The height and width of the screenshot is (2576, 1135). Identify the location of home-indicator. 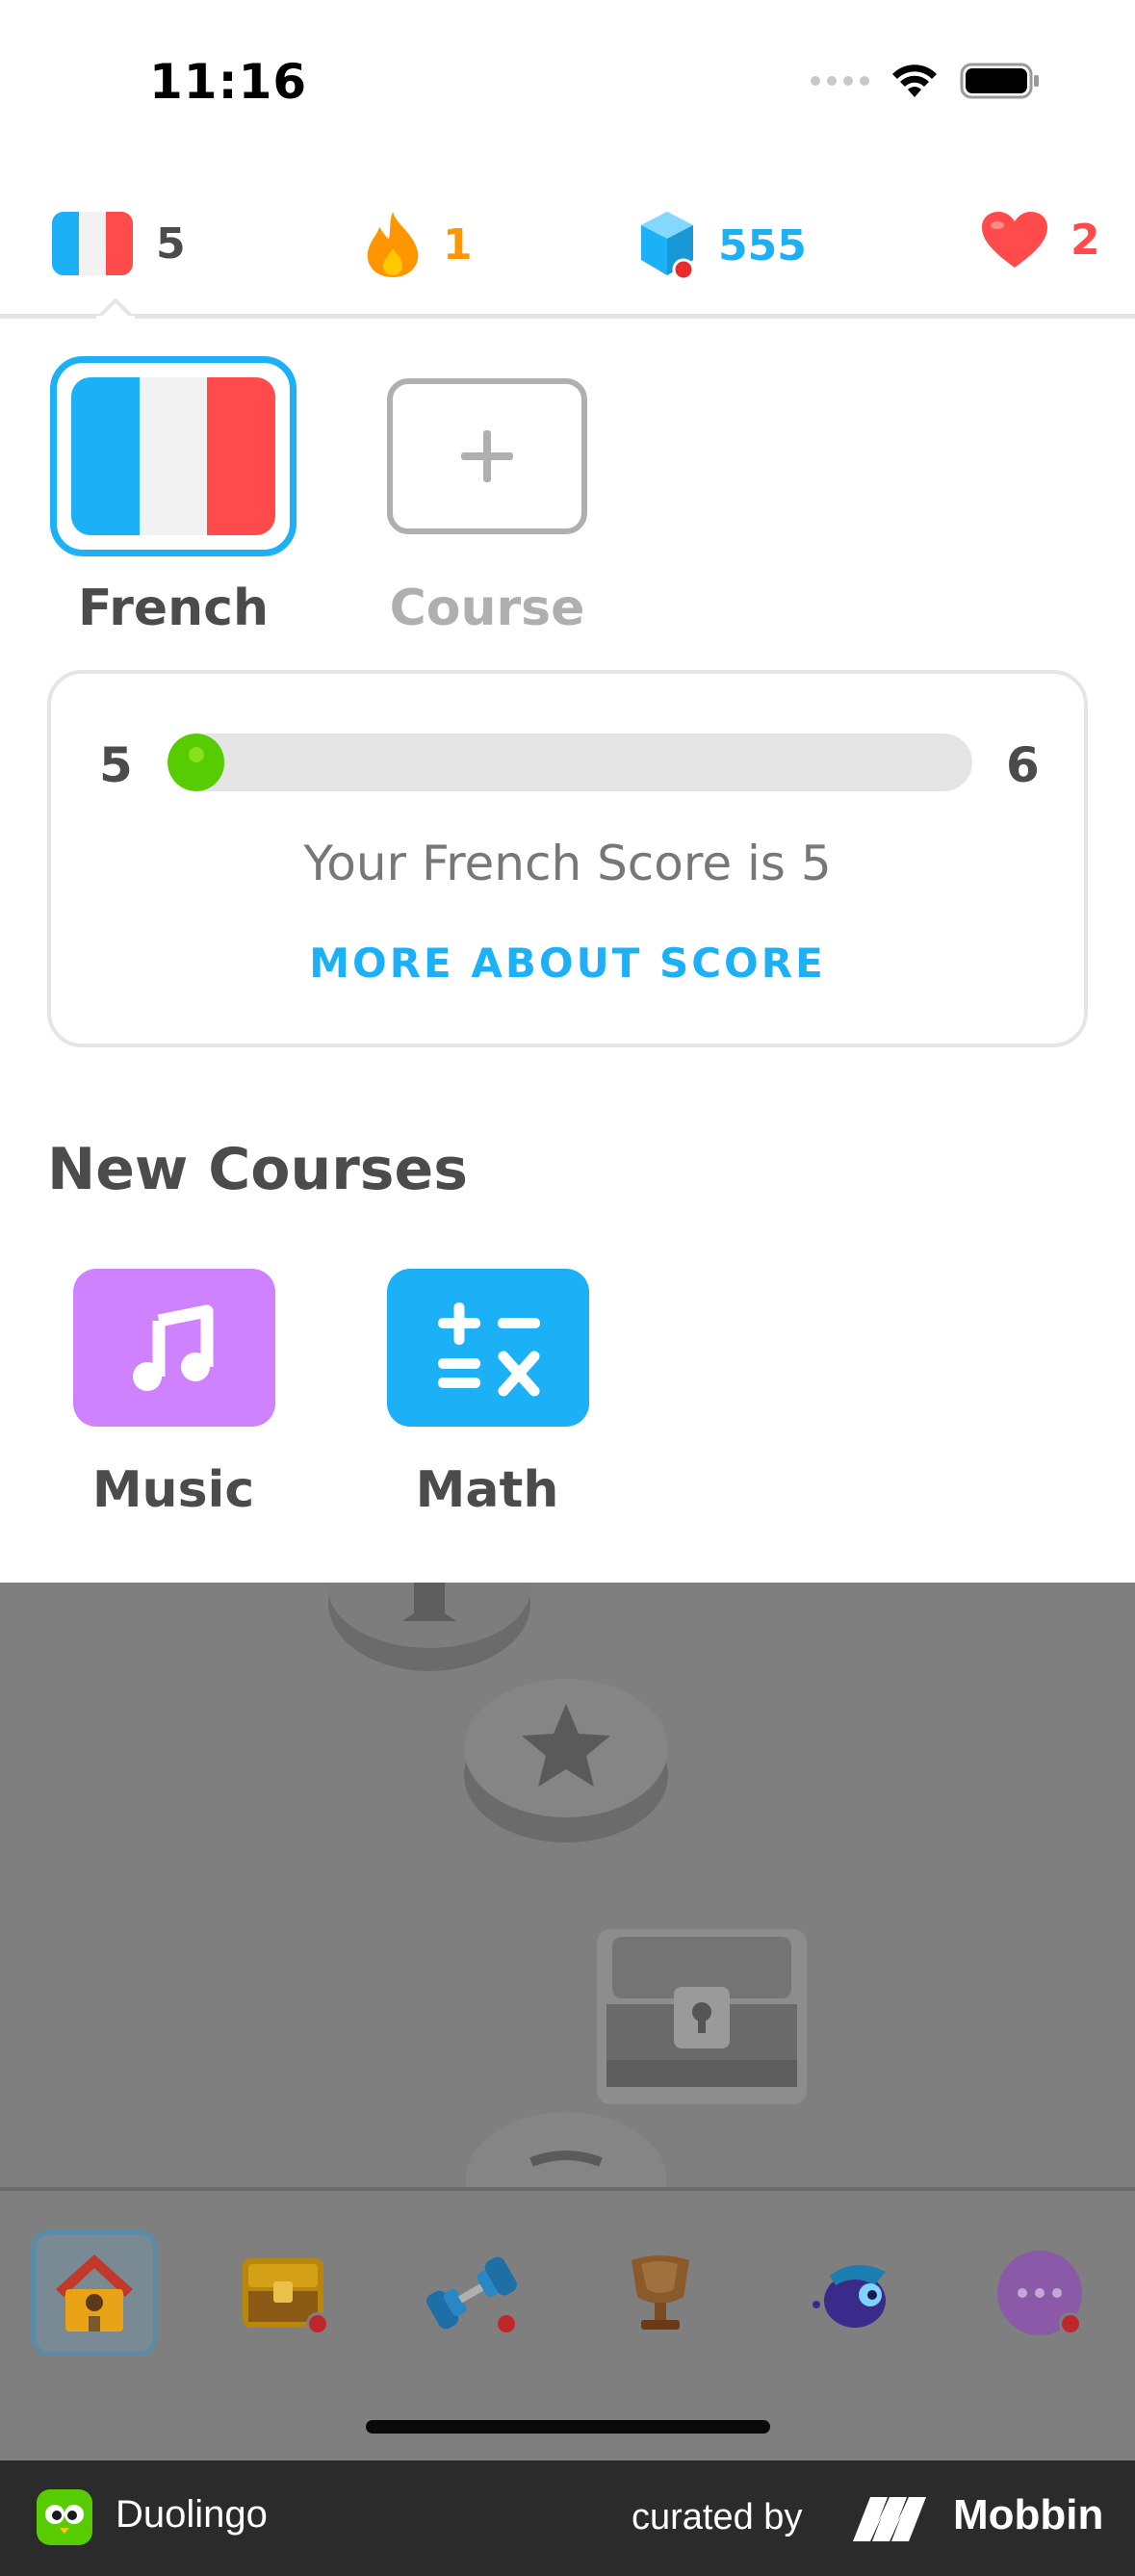
(568, 2427).